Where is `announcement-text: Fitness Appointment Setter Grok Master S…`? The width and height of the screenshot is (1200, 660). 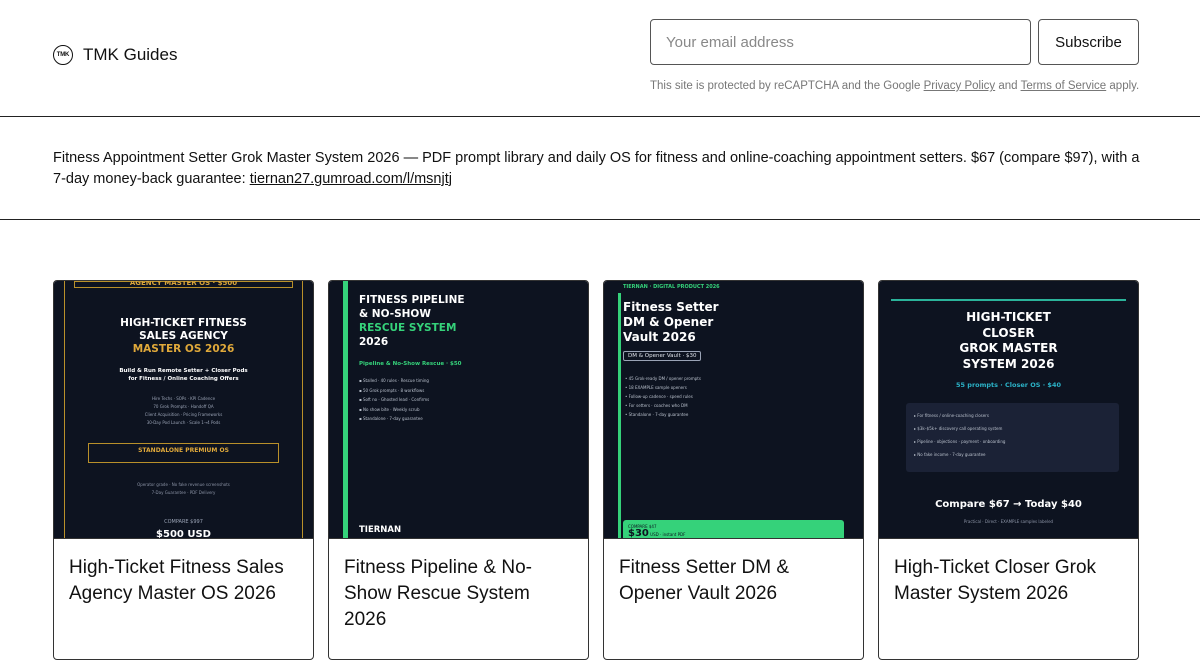
announcement-text: Fitness Appointment Setter Grok Master S… is located at coordinates (596, 168).